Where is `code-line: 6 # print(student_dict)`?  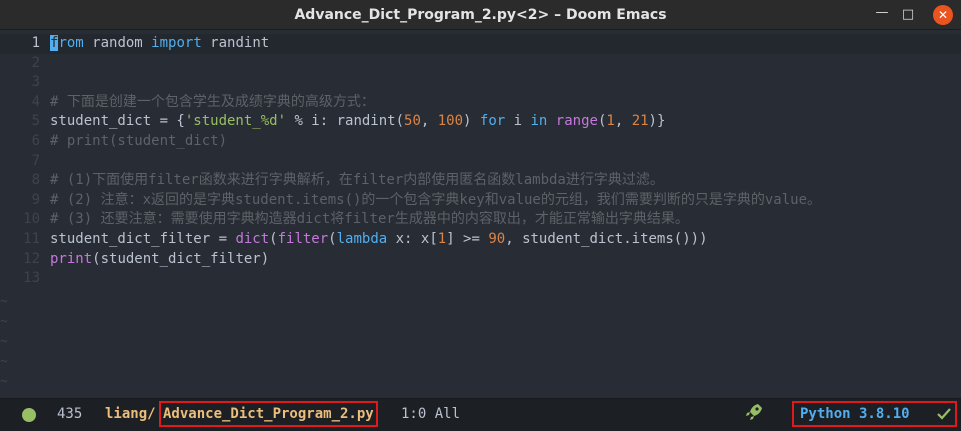
code-line: 6 # print(student_dict) is located at coordinates (480, 142).